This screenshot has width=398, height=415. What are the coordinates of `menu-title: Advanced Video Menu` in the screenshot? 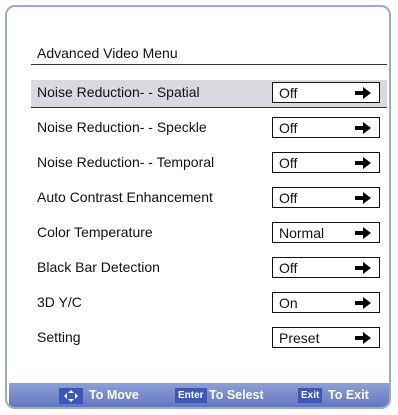 It's located at (107, 53).